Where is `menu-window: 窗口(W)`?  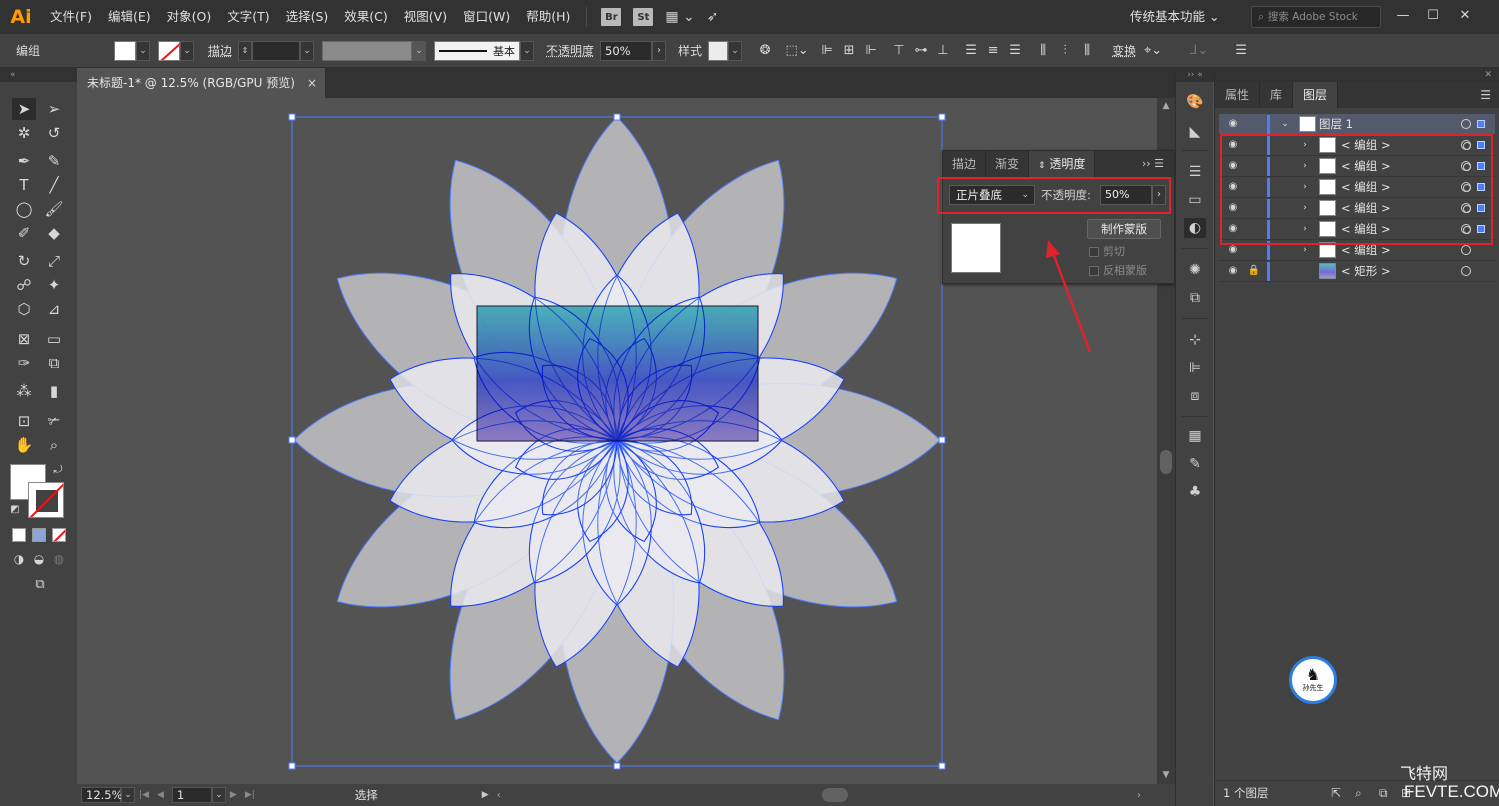
menu-window: 窗口(W) is located at coordinates (486, 17).